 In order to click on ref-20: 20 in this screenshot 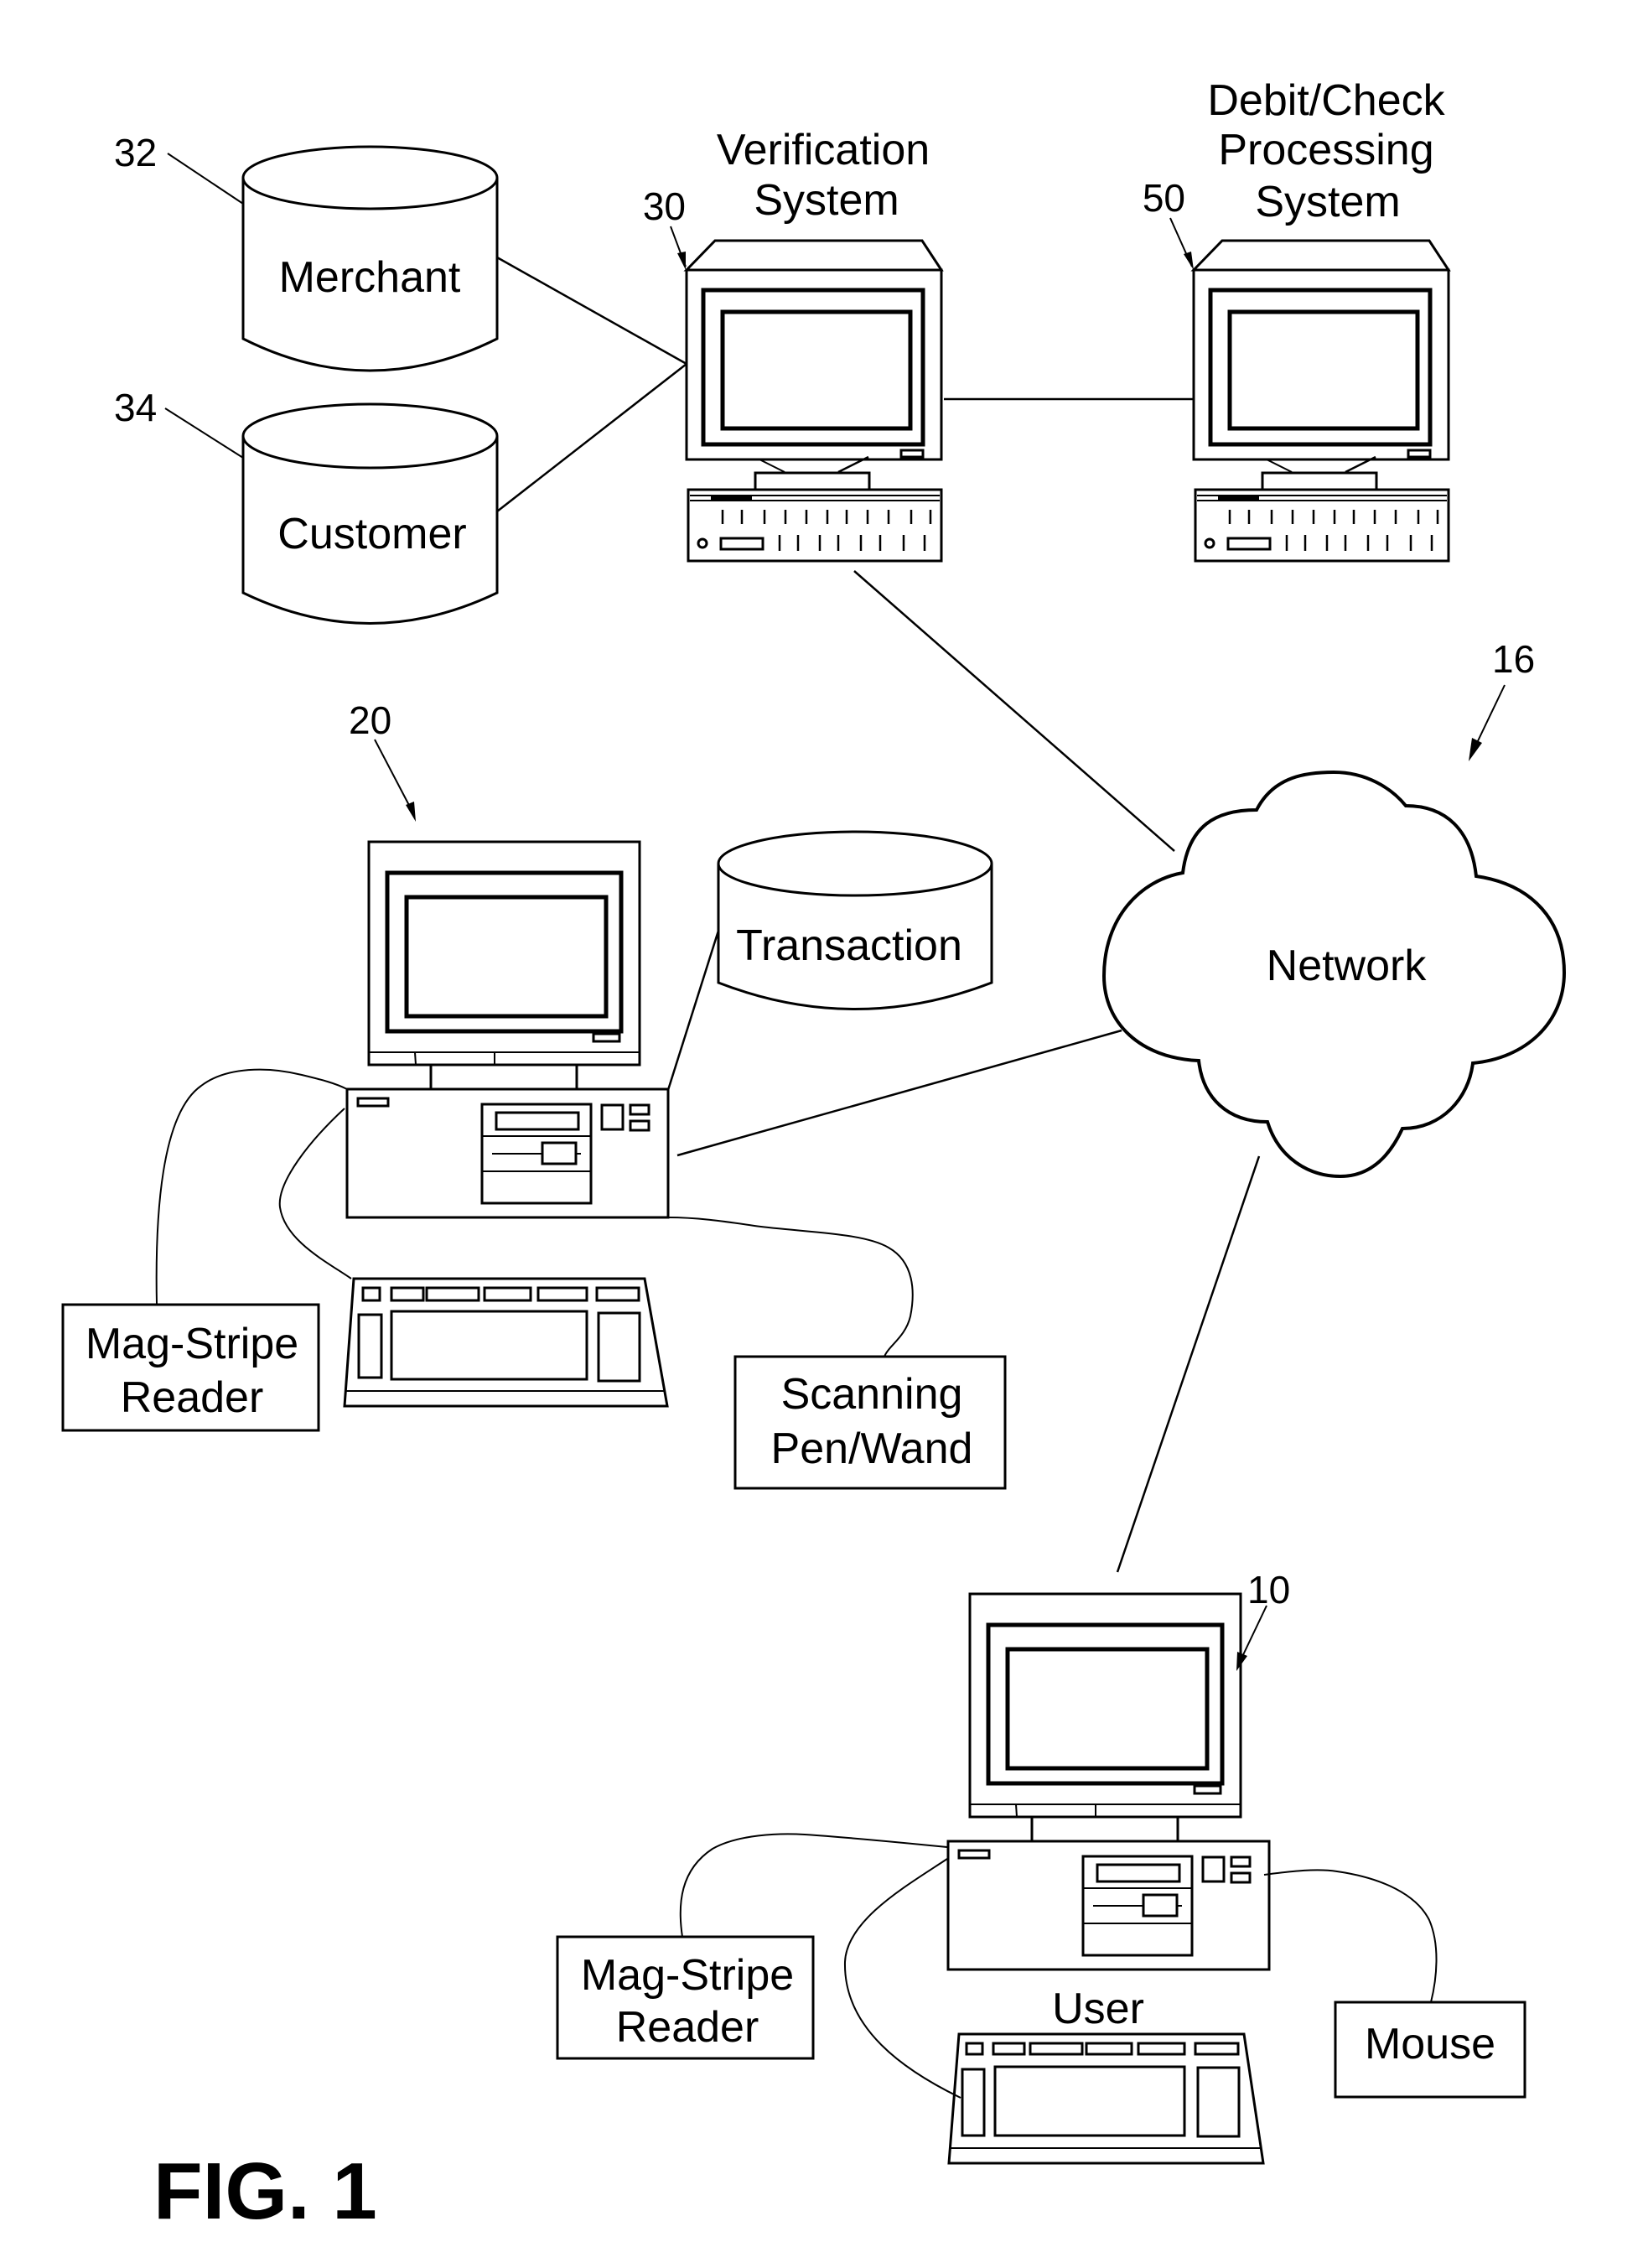, I will do `click(370, 720)`.